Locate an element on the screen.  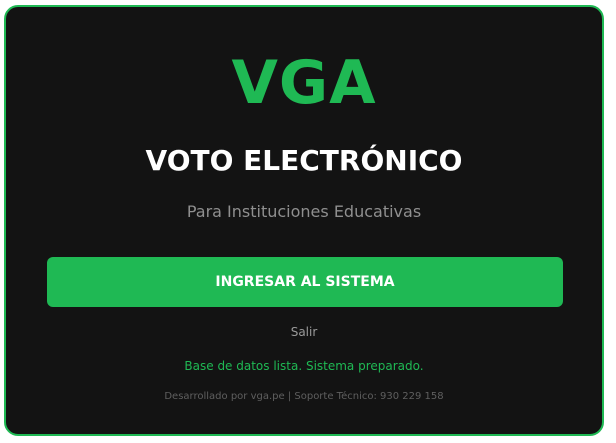
enter-system-button: INGRESAR AL SISTEMA is located at coordinates (305, 282).